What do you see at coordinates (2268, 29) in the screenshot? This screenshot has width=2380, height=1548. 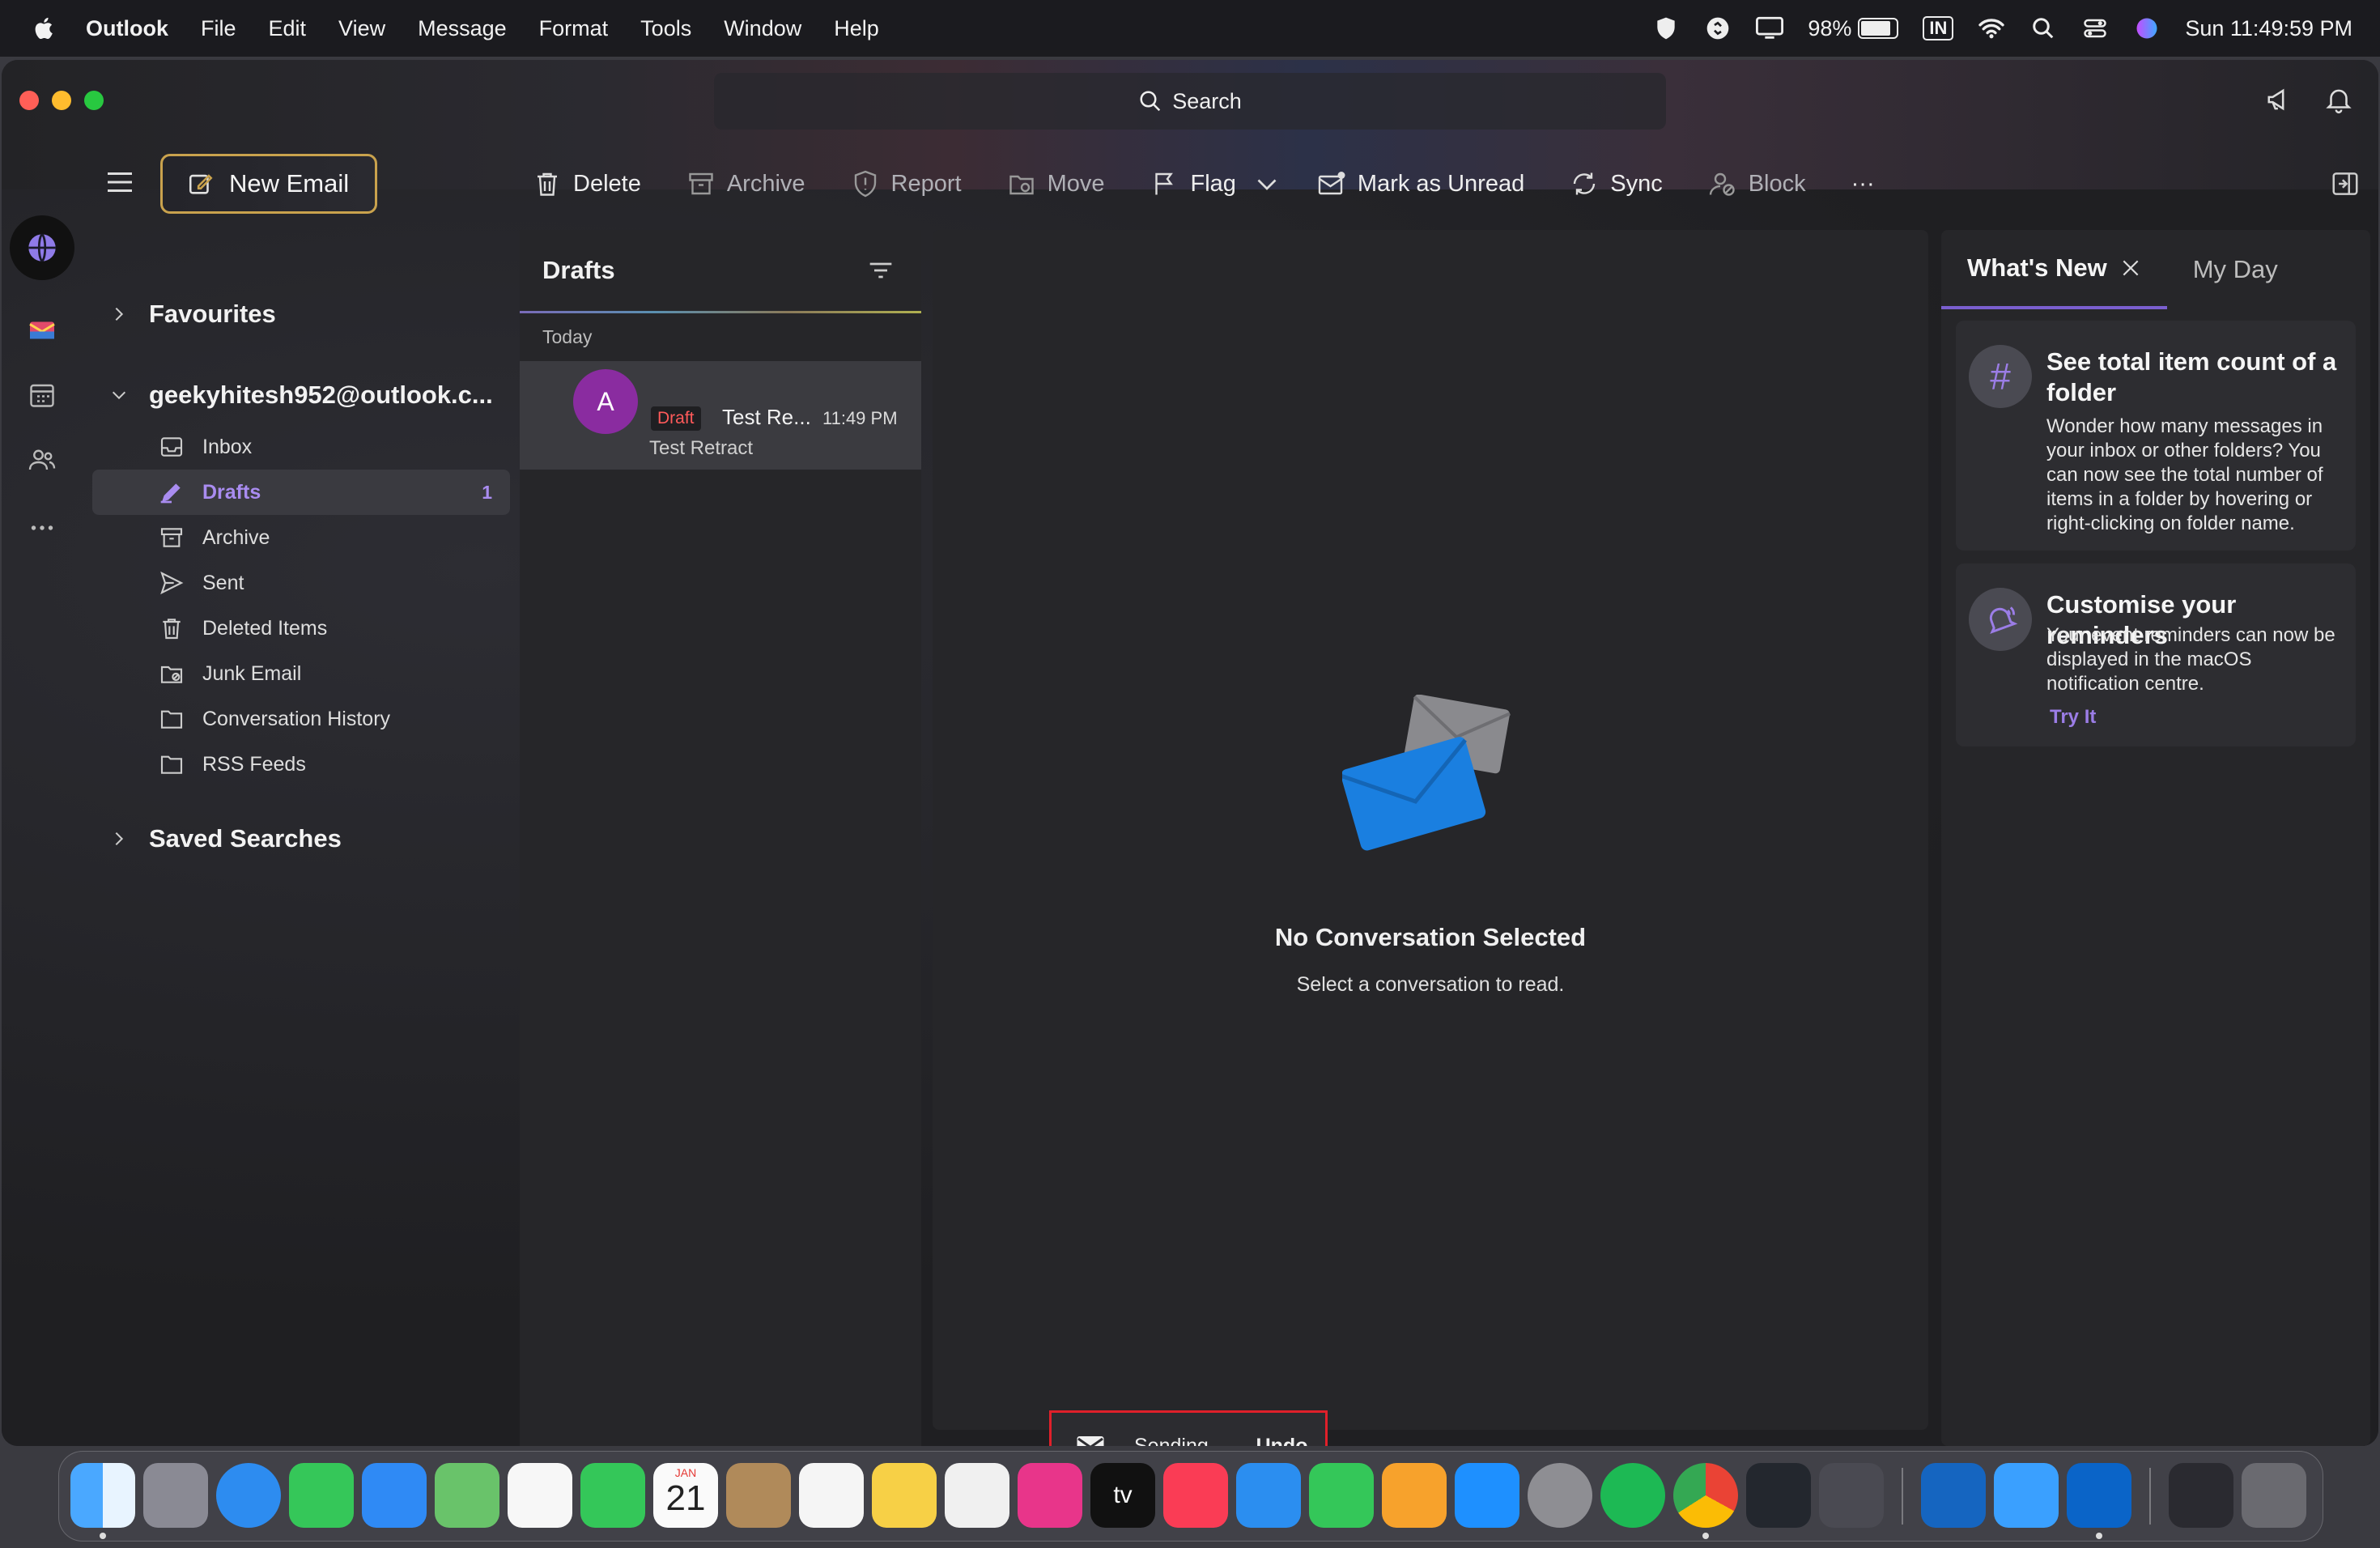 I see `menubar-clock: Sun 11:49:59 PM` at bounding box center [2268, 29].